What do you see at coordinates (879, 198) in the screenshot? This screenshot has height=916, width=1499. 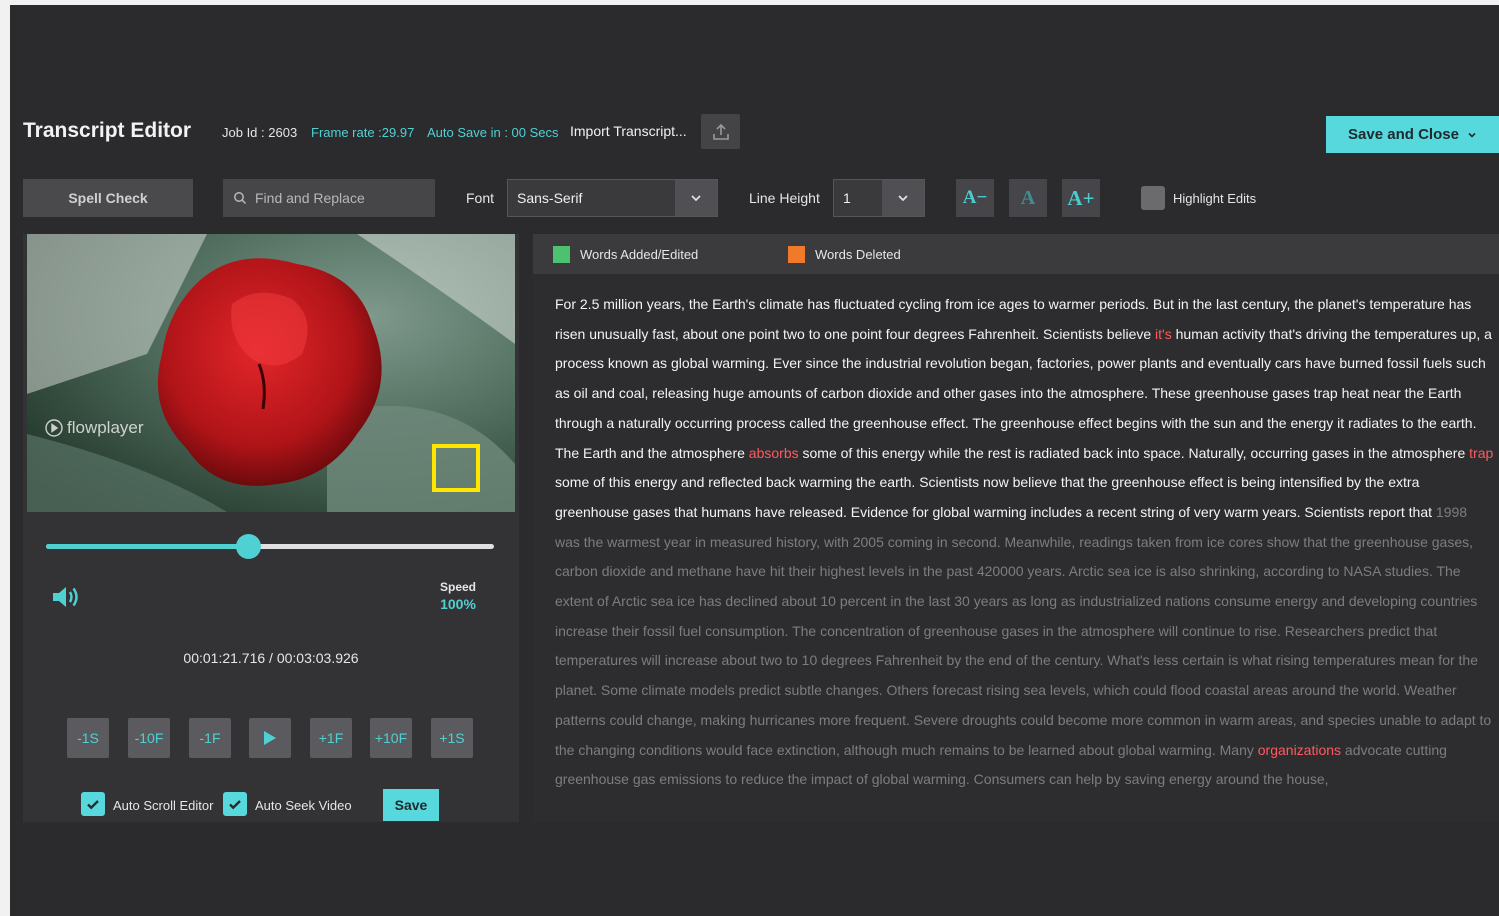 I see `line-height-select: 1` at bounding box center [879, 198].